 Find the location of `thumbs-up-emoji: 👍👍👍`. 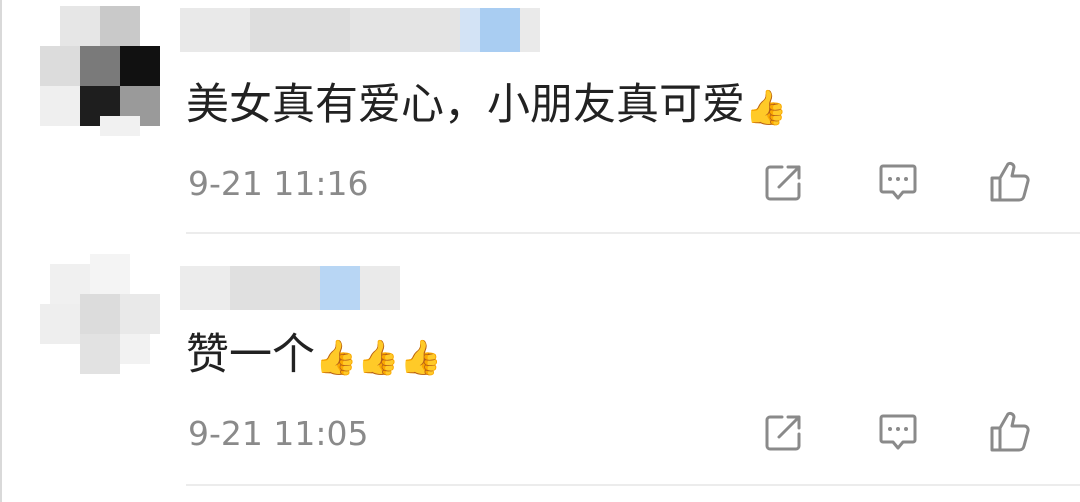

thumbs-up-emoji: 👍👍👍 is located at coordinates (379, 358).